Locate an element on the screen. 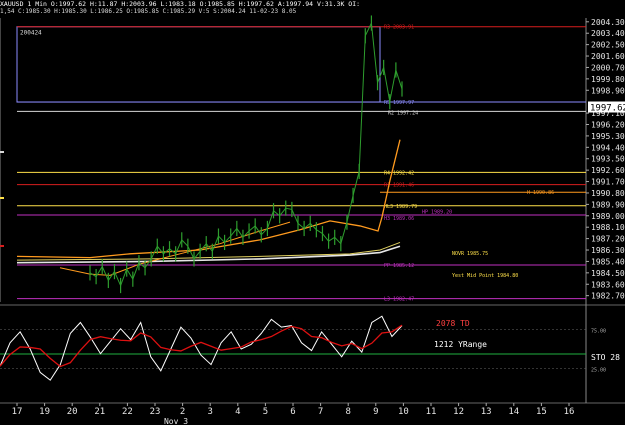  pivot-level-label: R4 1992.42 is located at coordinates (399, 173).